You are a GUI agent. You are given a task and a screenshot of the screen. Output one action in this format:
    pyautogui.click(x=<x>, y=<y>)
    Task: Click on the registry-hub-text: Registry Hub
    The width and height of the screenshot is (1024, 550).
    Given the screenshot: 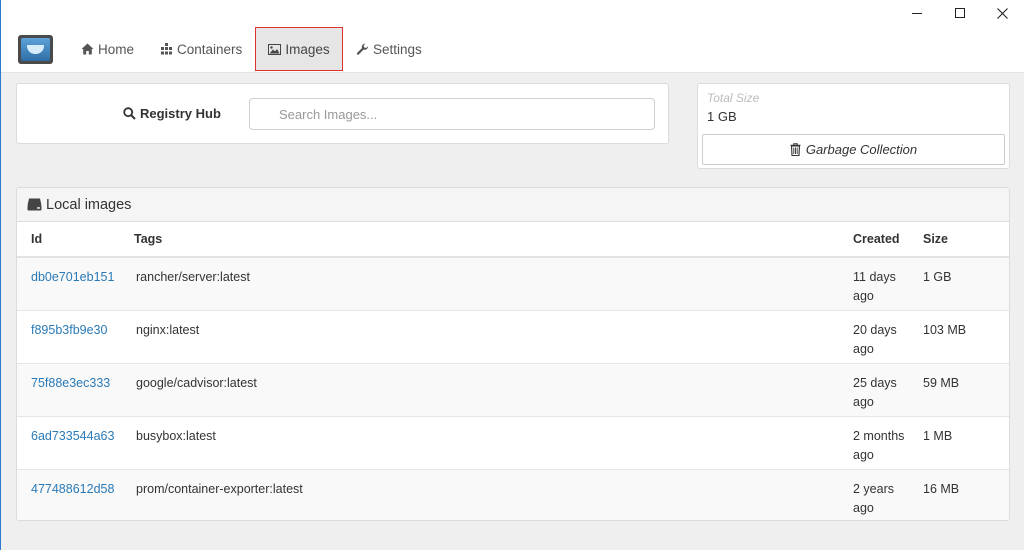 What is the action you would take?
    pyautogui.click(x=180, y=113)
    